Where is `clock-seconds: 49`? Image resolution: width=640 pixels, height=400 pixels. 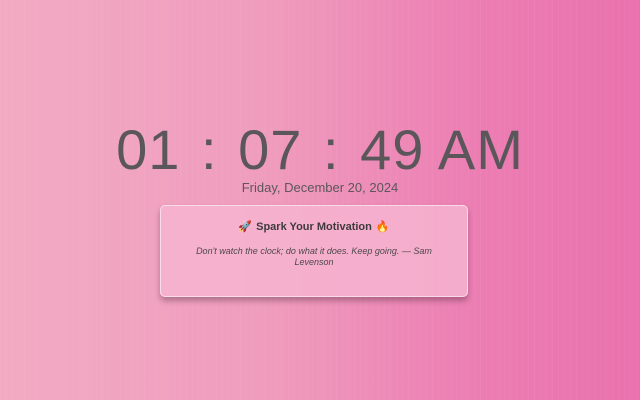
clock-seconds: 49 is located at coordinates (392, 149).